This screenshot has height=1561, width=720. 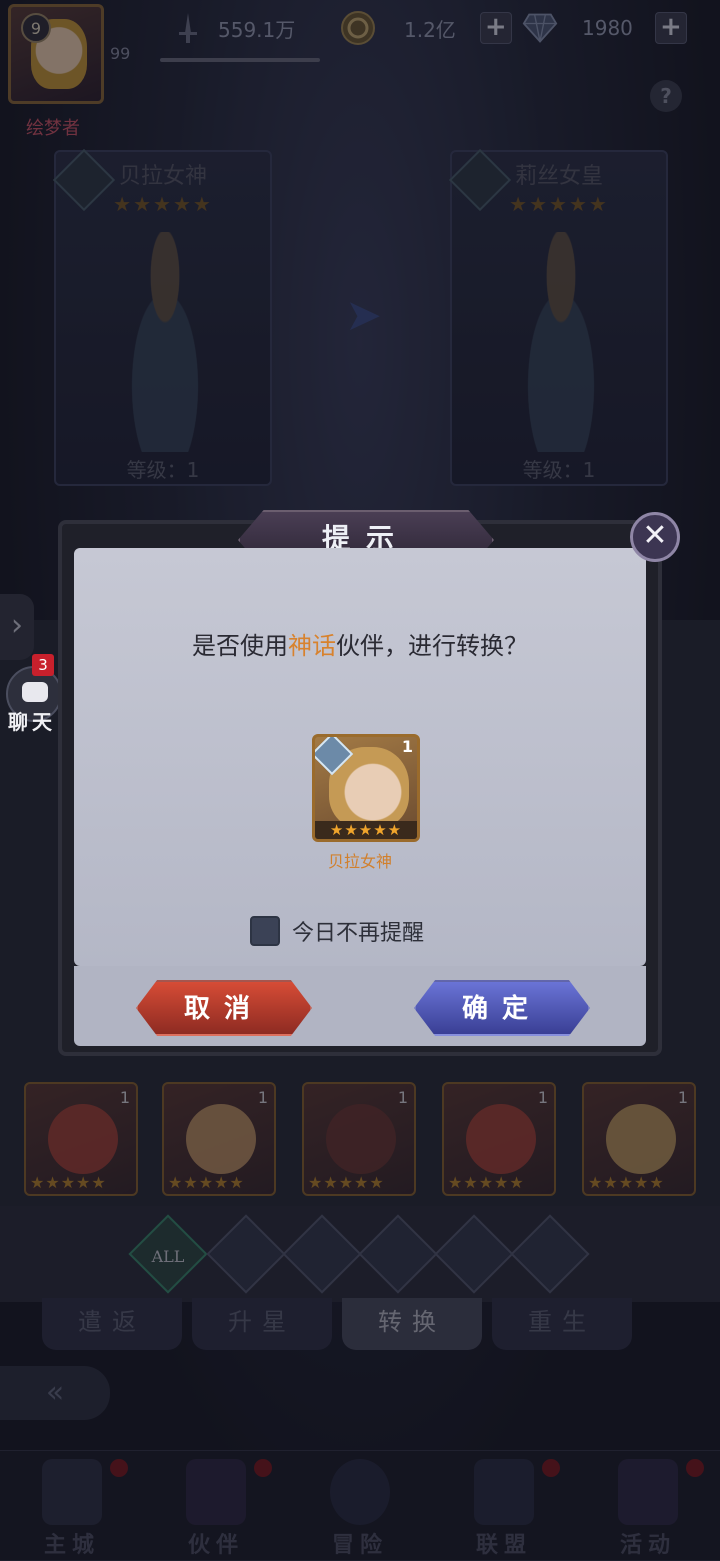 I want to click on card-stars: ★★★★★, so click(x=366, y=830).